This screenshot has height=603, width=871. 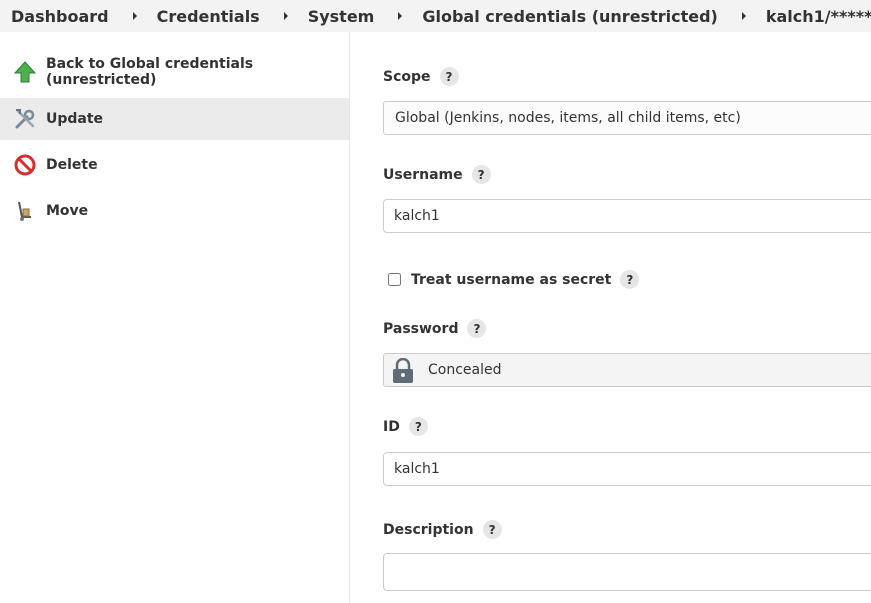 What do you see at coordinates (569, 16) in the screenshot?
I see `breadcrumb-global-credentials: Global credentials (unrestricted)` at bounding box center [569, 16].